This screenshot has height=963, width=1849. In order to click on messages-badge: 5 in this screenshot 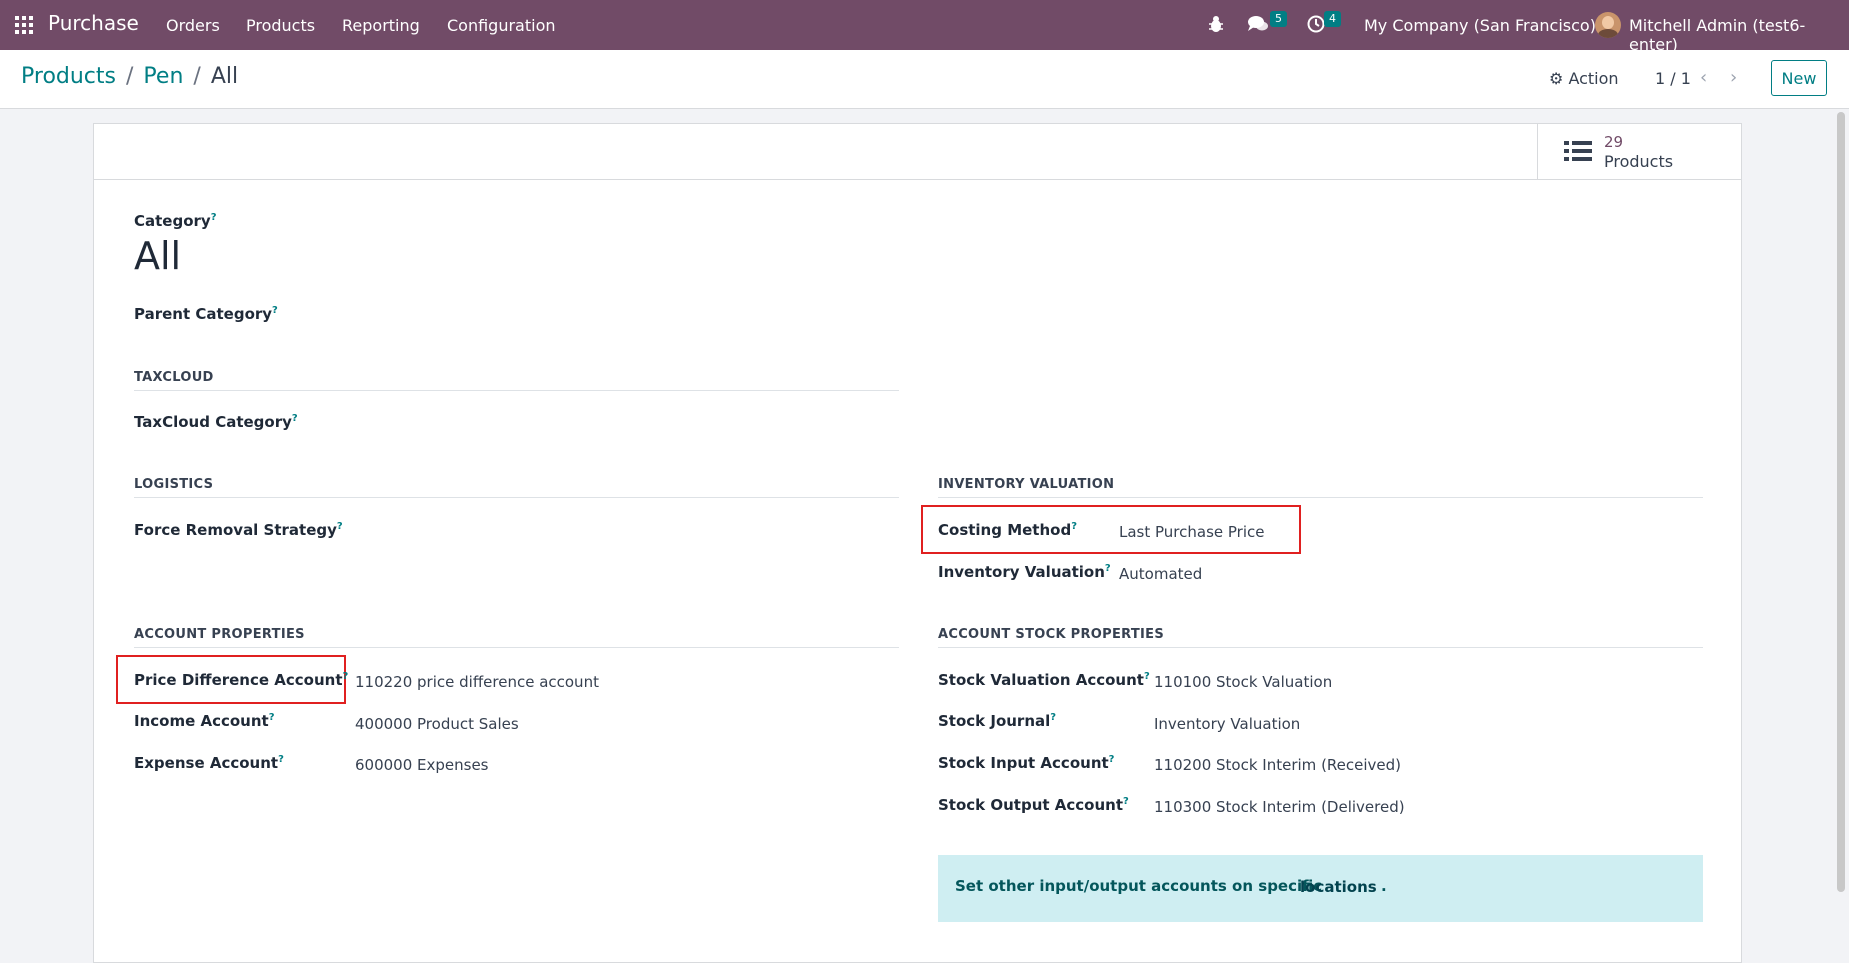, I will do `click(1278, 19)`.